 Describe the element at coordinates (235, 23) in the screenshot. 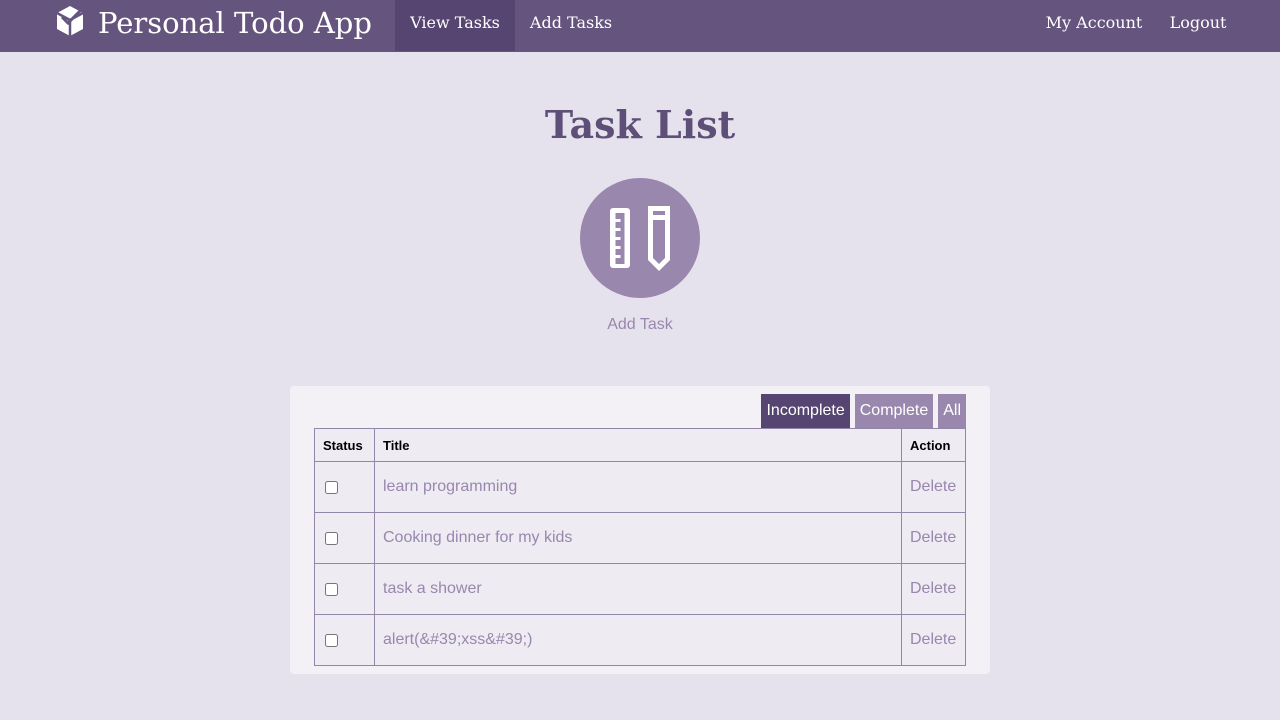

I see `brand-title: Personal Todo App` at that location.